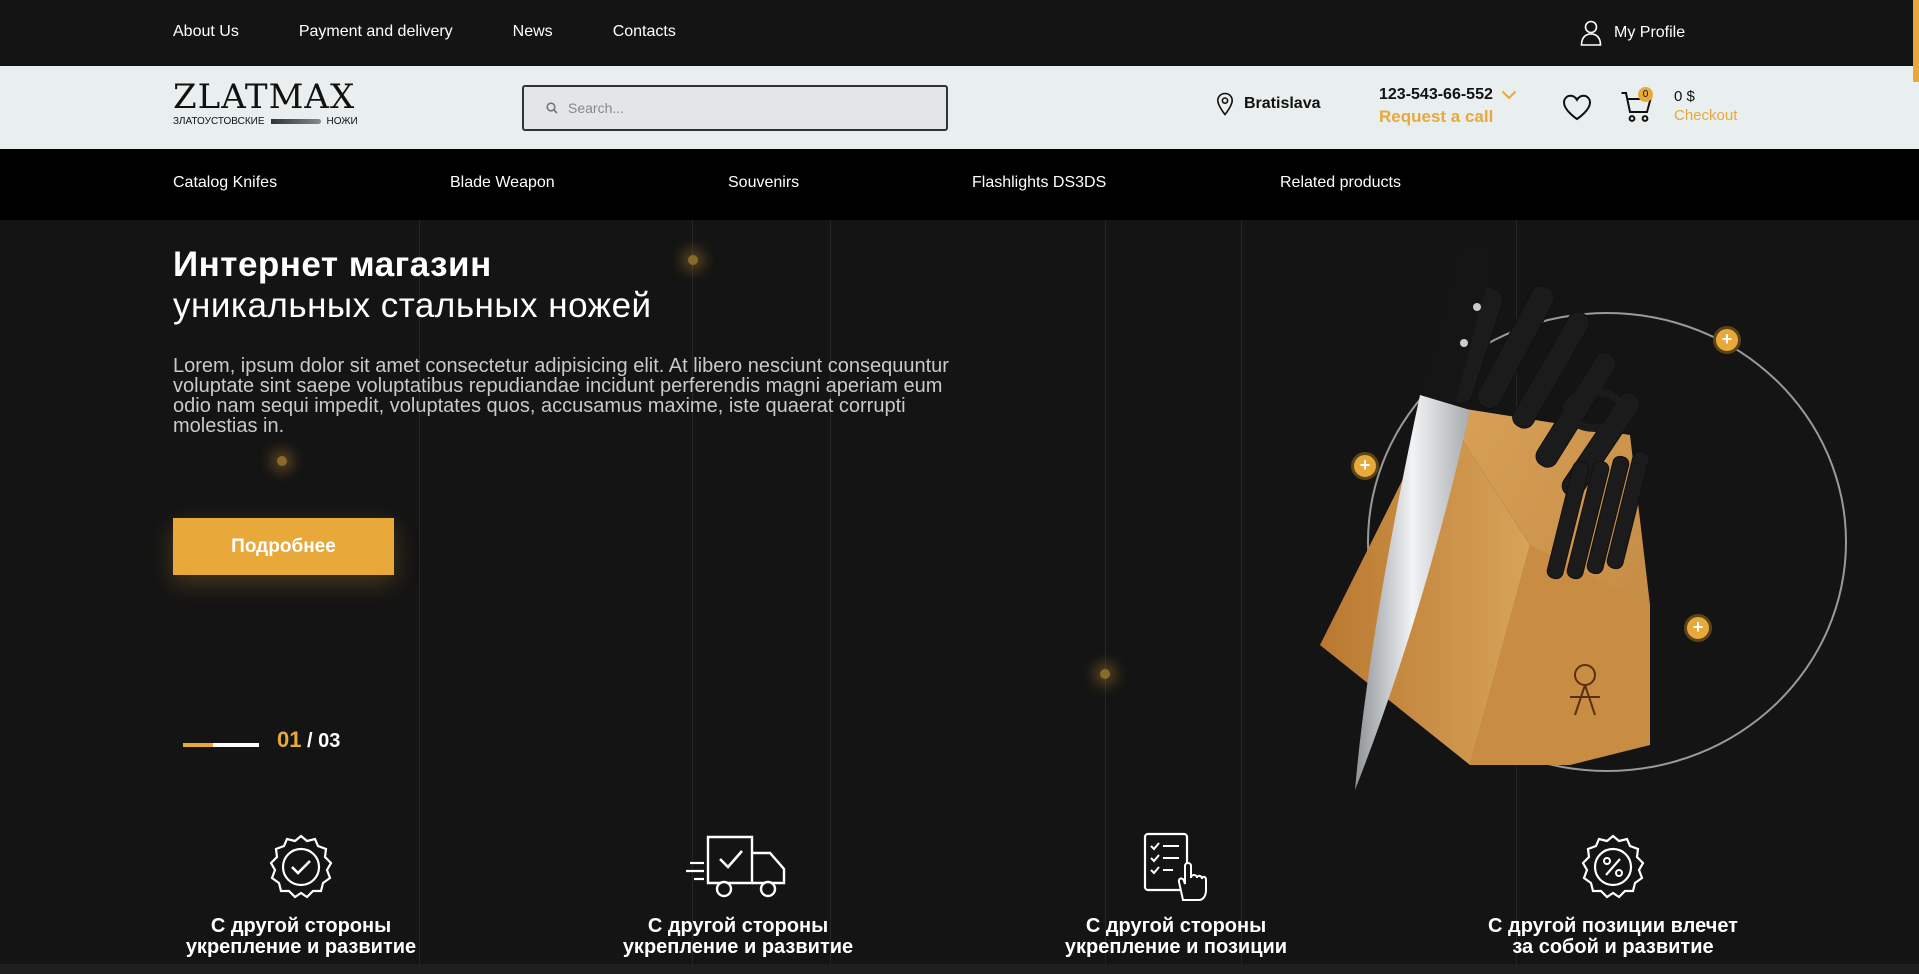 The image size is (1919, 974). I want to click on phone-number: 123-543-66-552, so click(1448, 95).